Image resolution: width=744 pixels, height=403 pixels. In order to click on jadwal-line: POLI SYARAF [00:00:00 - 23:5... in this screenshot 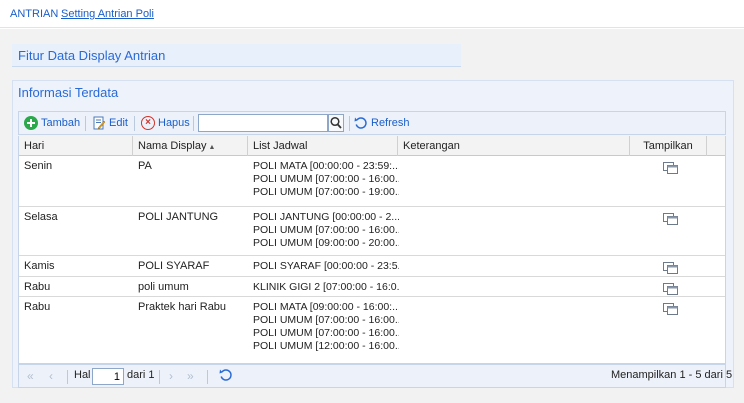, I will do `click(326, 266)`.